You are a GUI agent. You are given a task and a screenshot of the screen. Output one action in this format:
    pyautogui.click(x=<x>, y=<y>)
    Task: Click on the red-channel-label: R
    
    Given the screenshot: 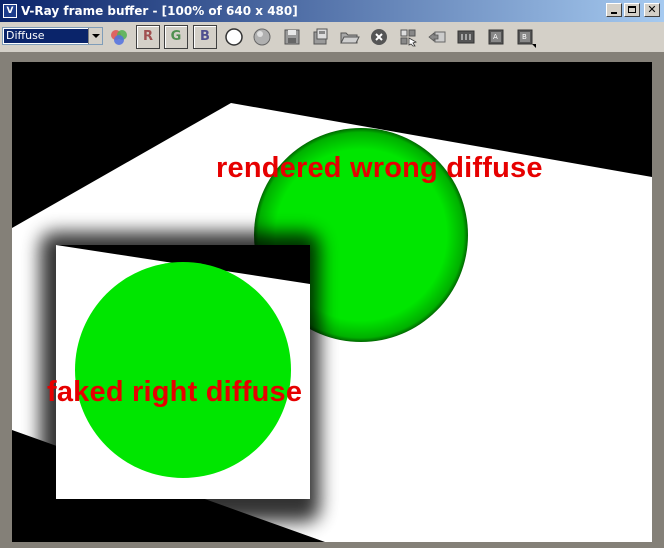 What is the action you would take?
    pyautogui.click(x=147, y=36)
    